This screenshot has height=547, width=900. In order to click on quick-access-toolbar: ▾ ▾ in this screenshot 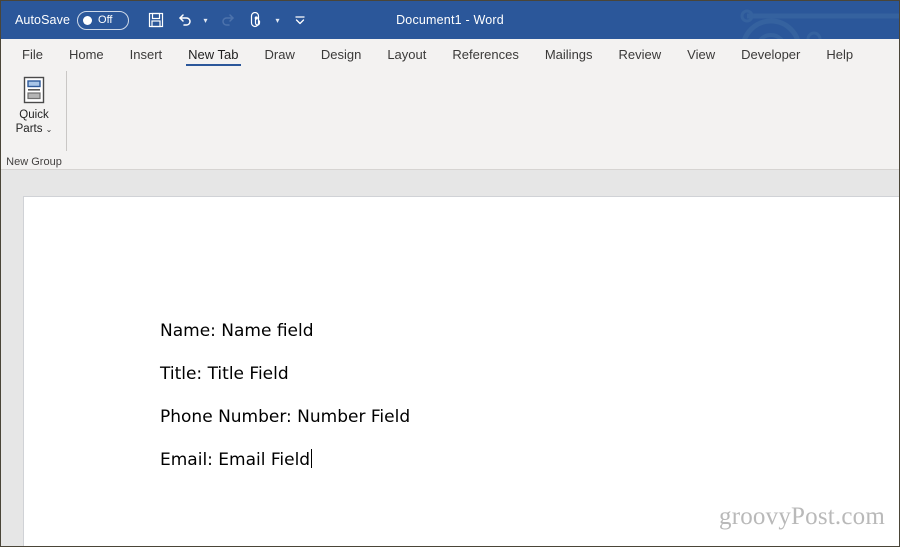, I will do `click(229, 20)`.